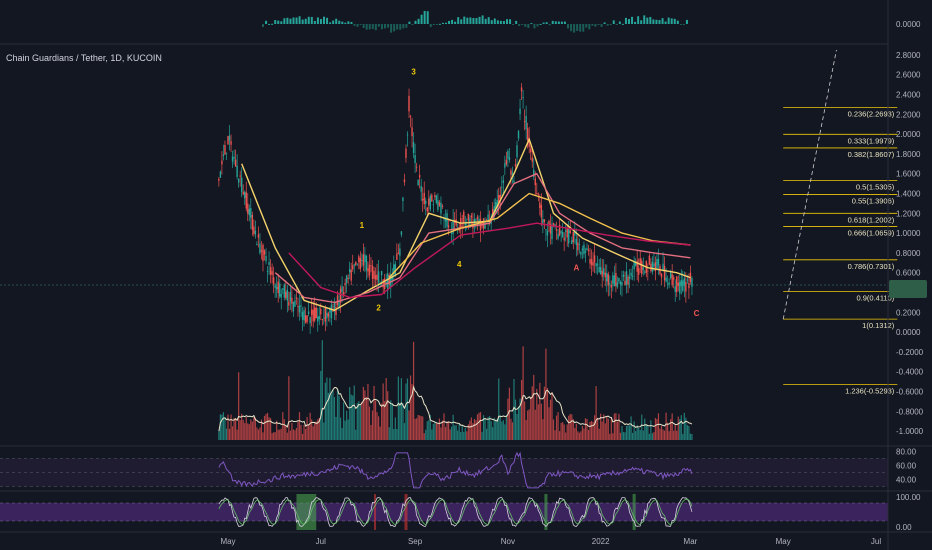 The width and height of the screenshot is (932, 550). Describe the element at coordinates (908, 114) in the screenshot. I see `price-tick-label: 2.2000` at that location.